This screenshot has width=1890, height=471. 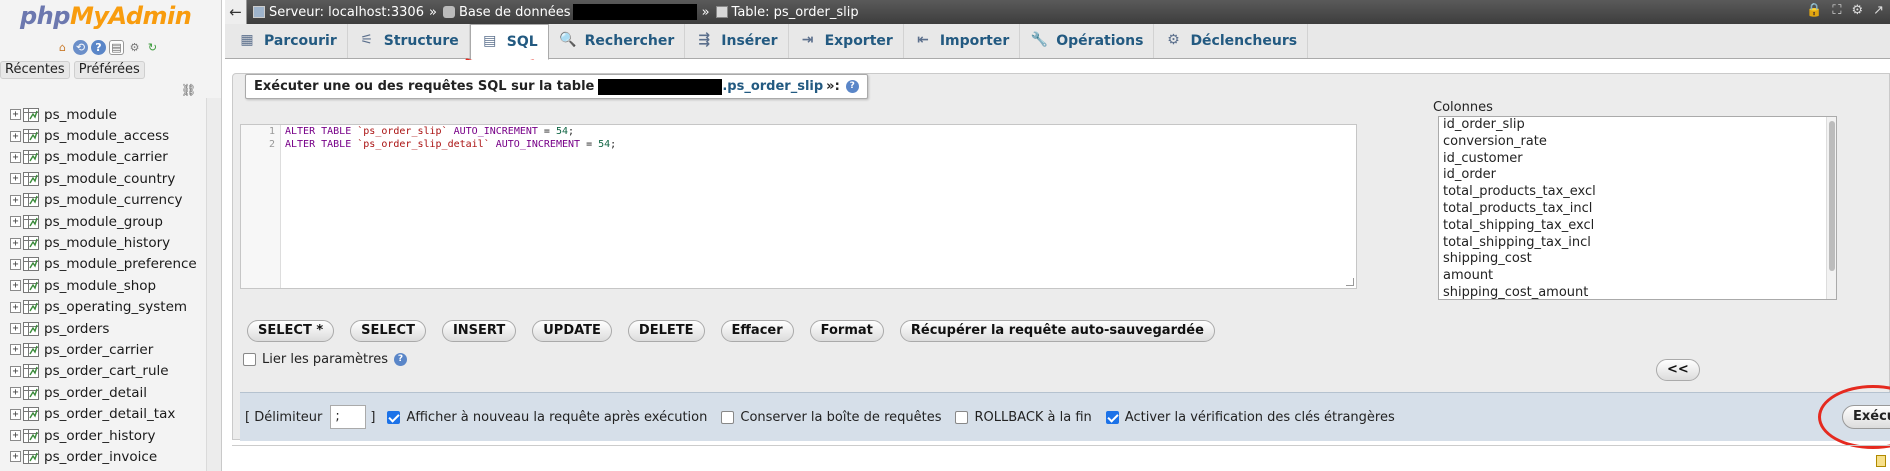 I want to click on favorite-tables-button: Préférées, so click(x=109, y=70).